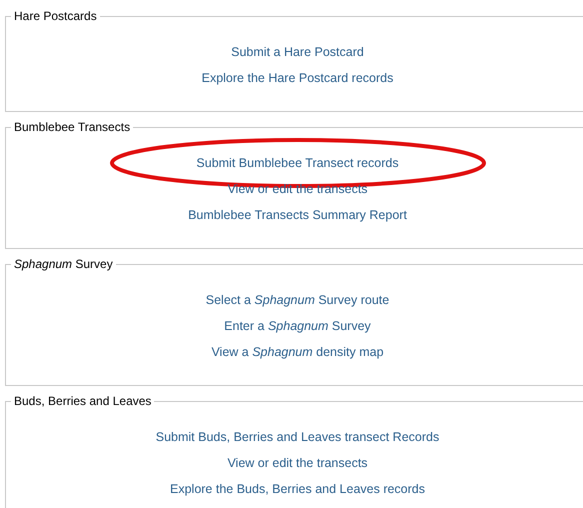 This screenshot has height=508, width=583. I want to click on record-link: Explore the Buds, Berries and Leaves records, so click(297, 489).